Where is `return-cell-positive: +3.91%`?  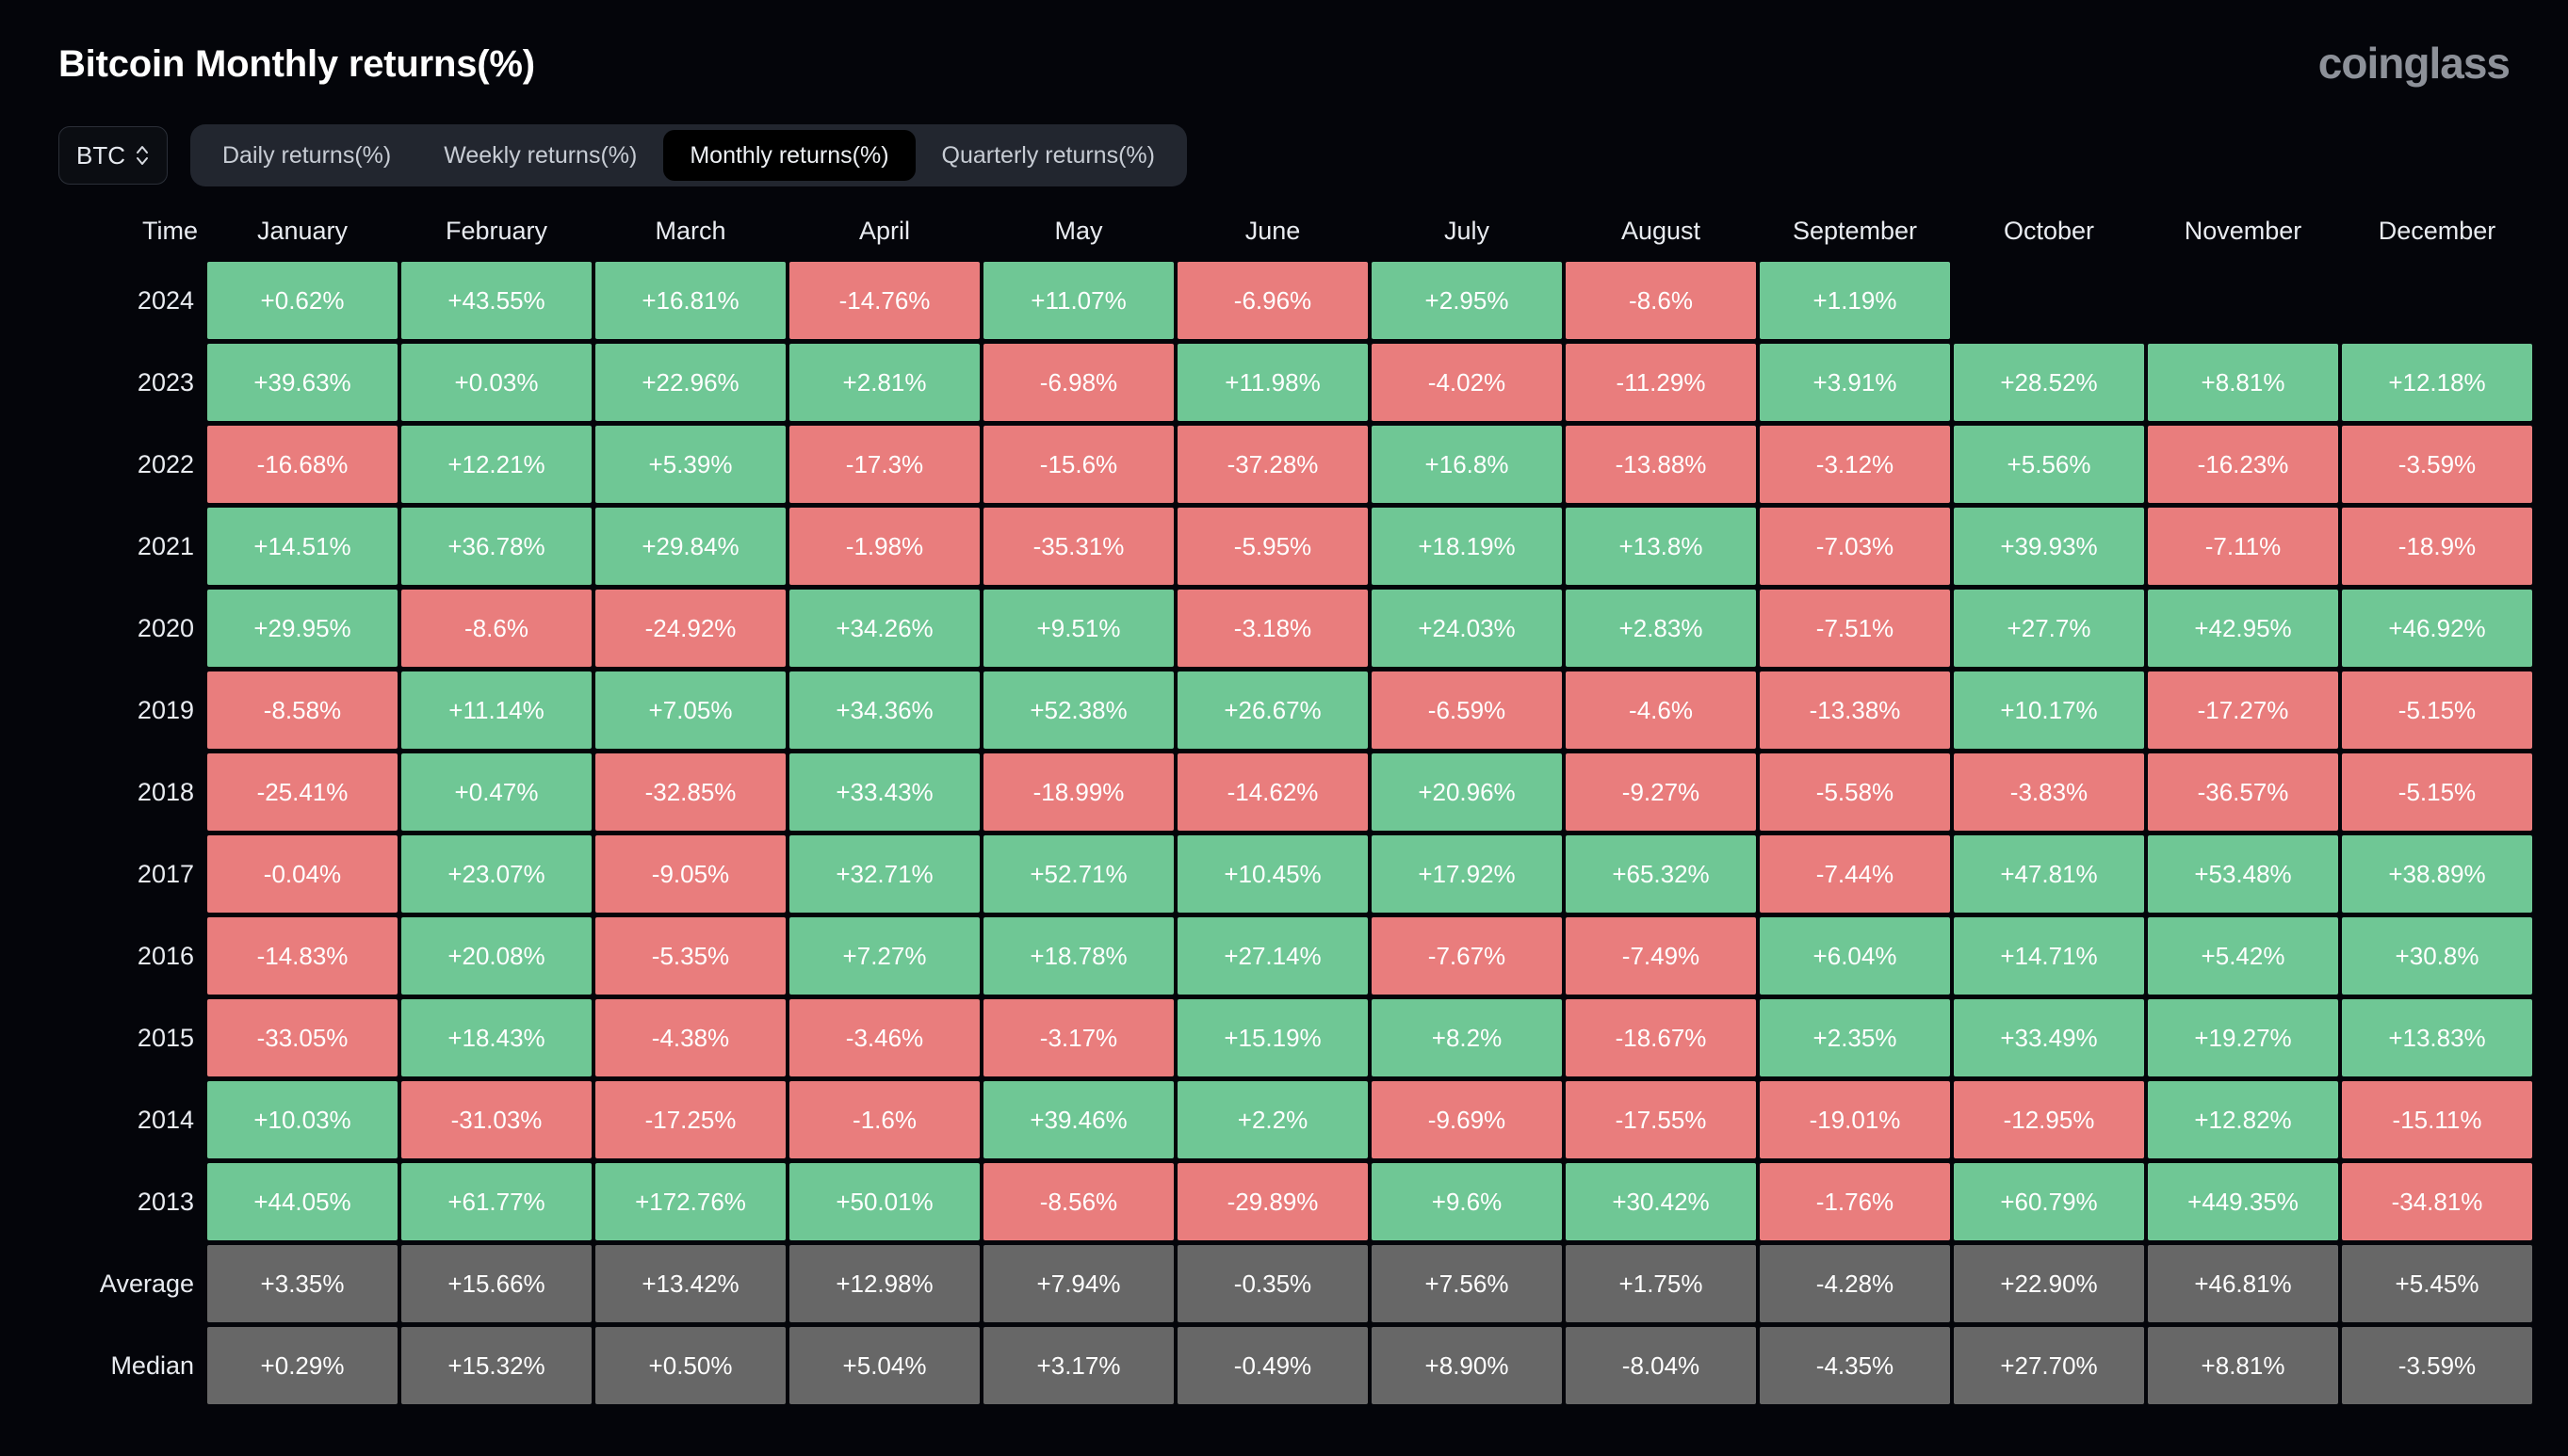
return-cell-positive: +3.91% is located at coordinates (1855, 382).